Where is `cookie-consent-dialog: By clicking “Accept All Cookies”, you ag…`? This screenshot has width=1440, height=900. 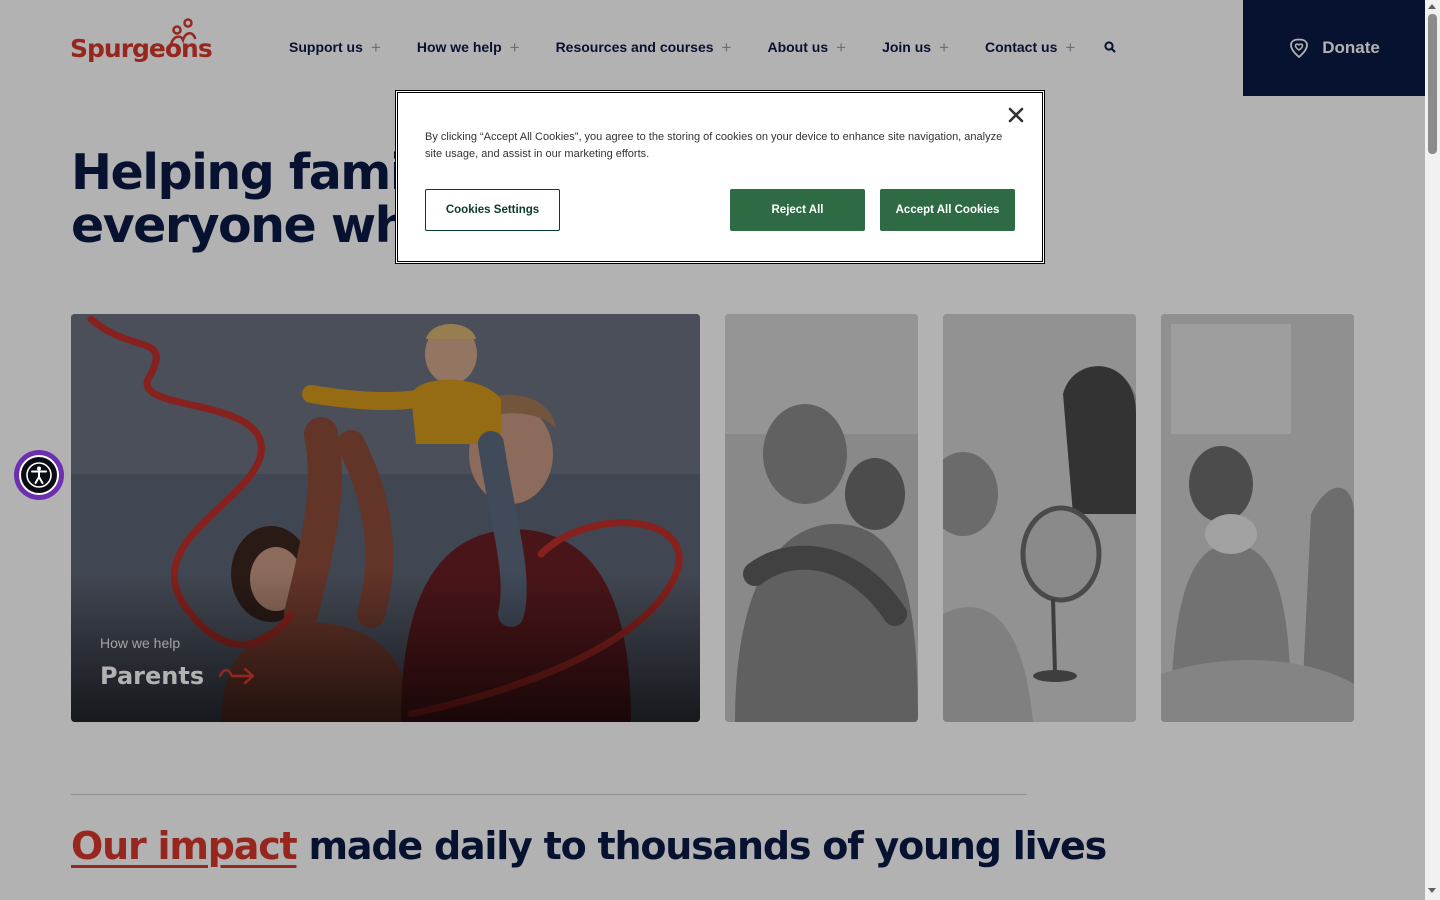 cookie-consent-dialog: By clicking “Accept All Cookies”, you ag… is located at coordinates (720, 177).